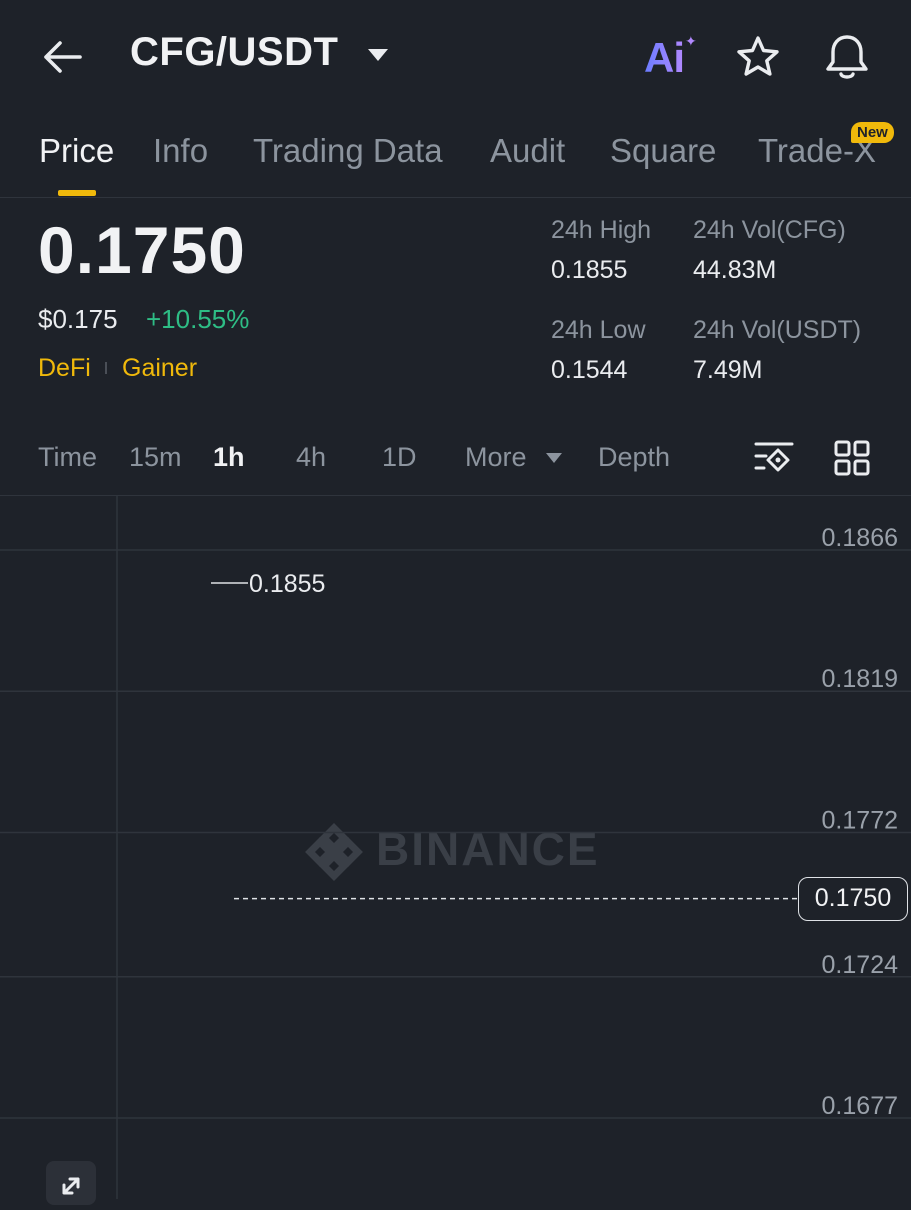 This screenshot has width=911, height=1210. What do you see at coordinates (601, 230) in the screenshot?
I see `stat-24h-high-label: 24h High` at bounding box center [601, 230].